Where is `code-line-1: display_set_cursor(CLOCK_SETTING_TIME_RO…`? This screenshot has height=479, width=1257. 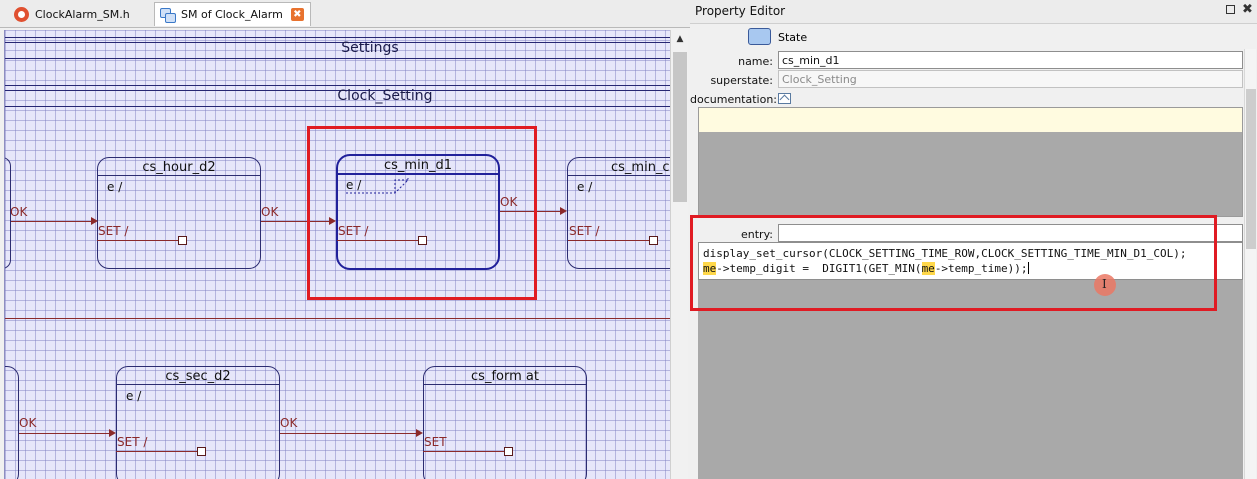
code-line-1: display_set_cursor(CLOCK_SETTING_TIME_RO… is located at coordinates (945, 253).